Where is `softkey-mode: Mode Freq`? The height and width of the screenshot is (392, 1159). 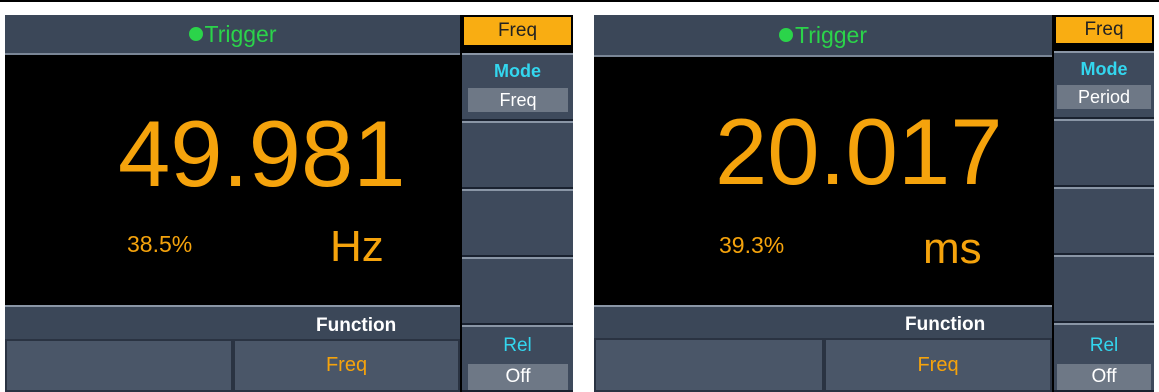 softkey-mode: Mode Freq is located at coordinates (517, 87).